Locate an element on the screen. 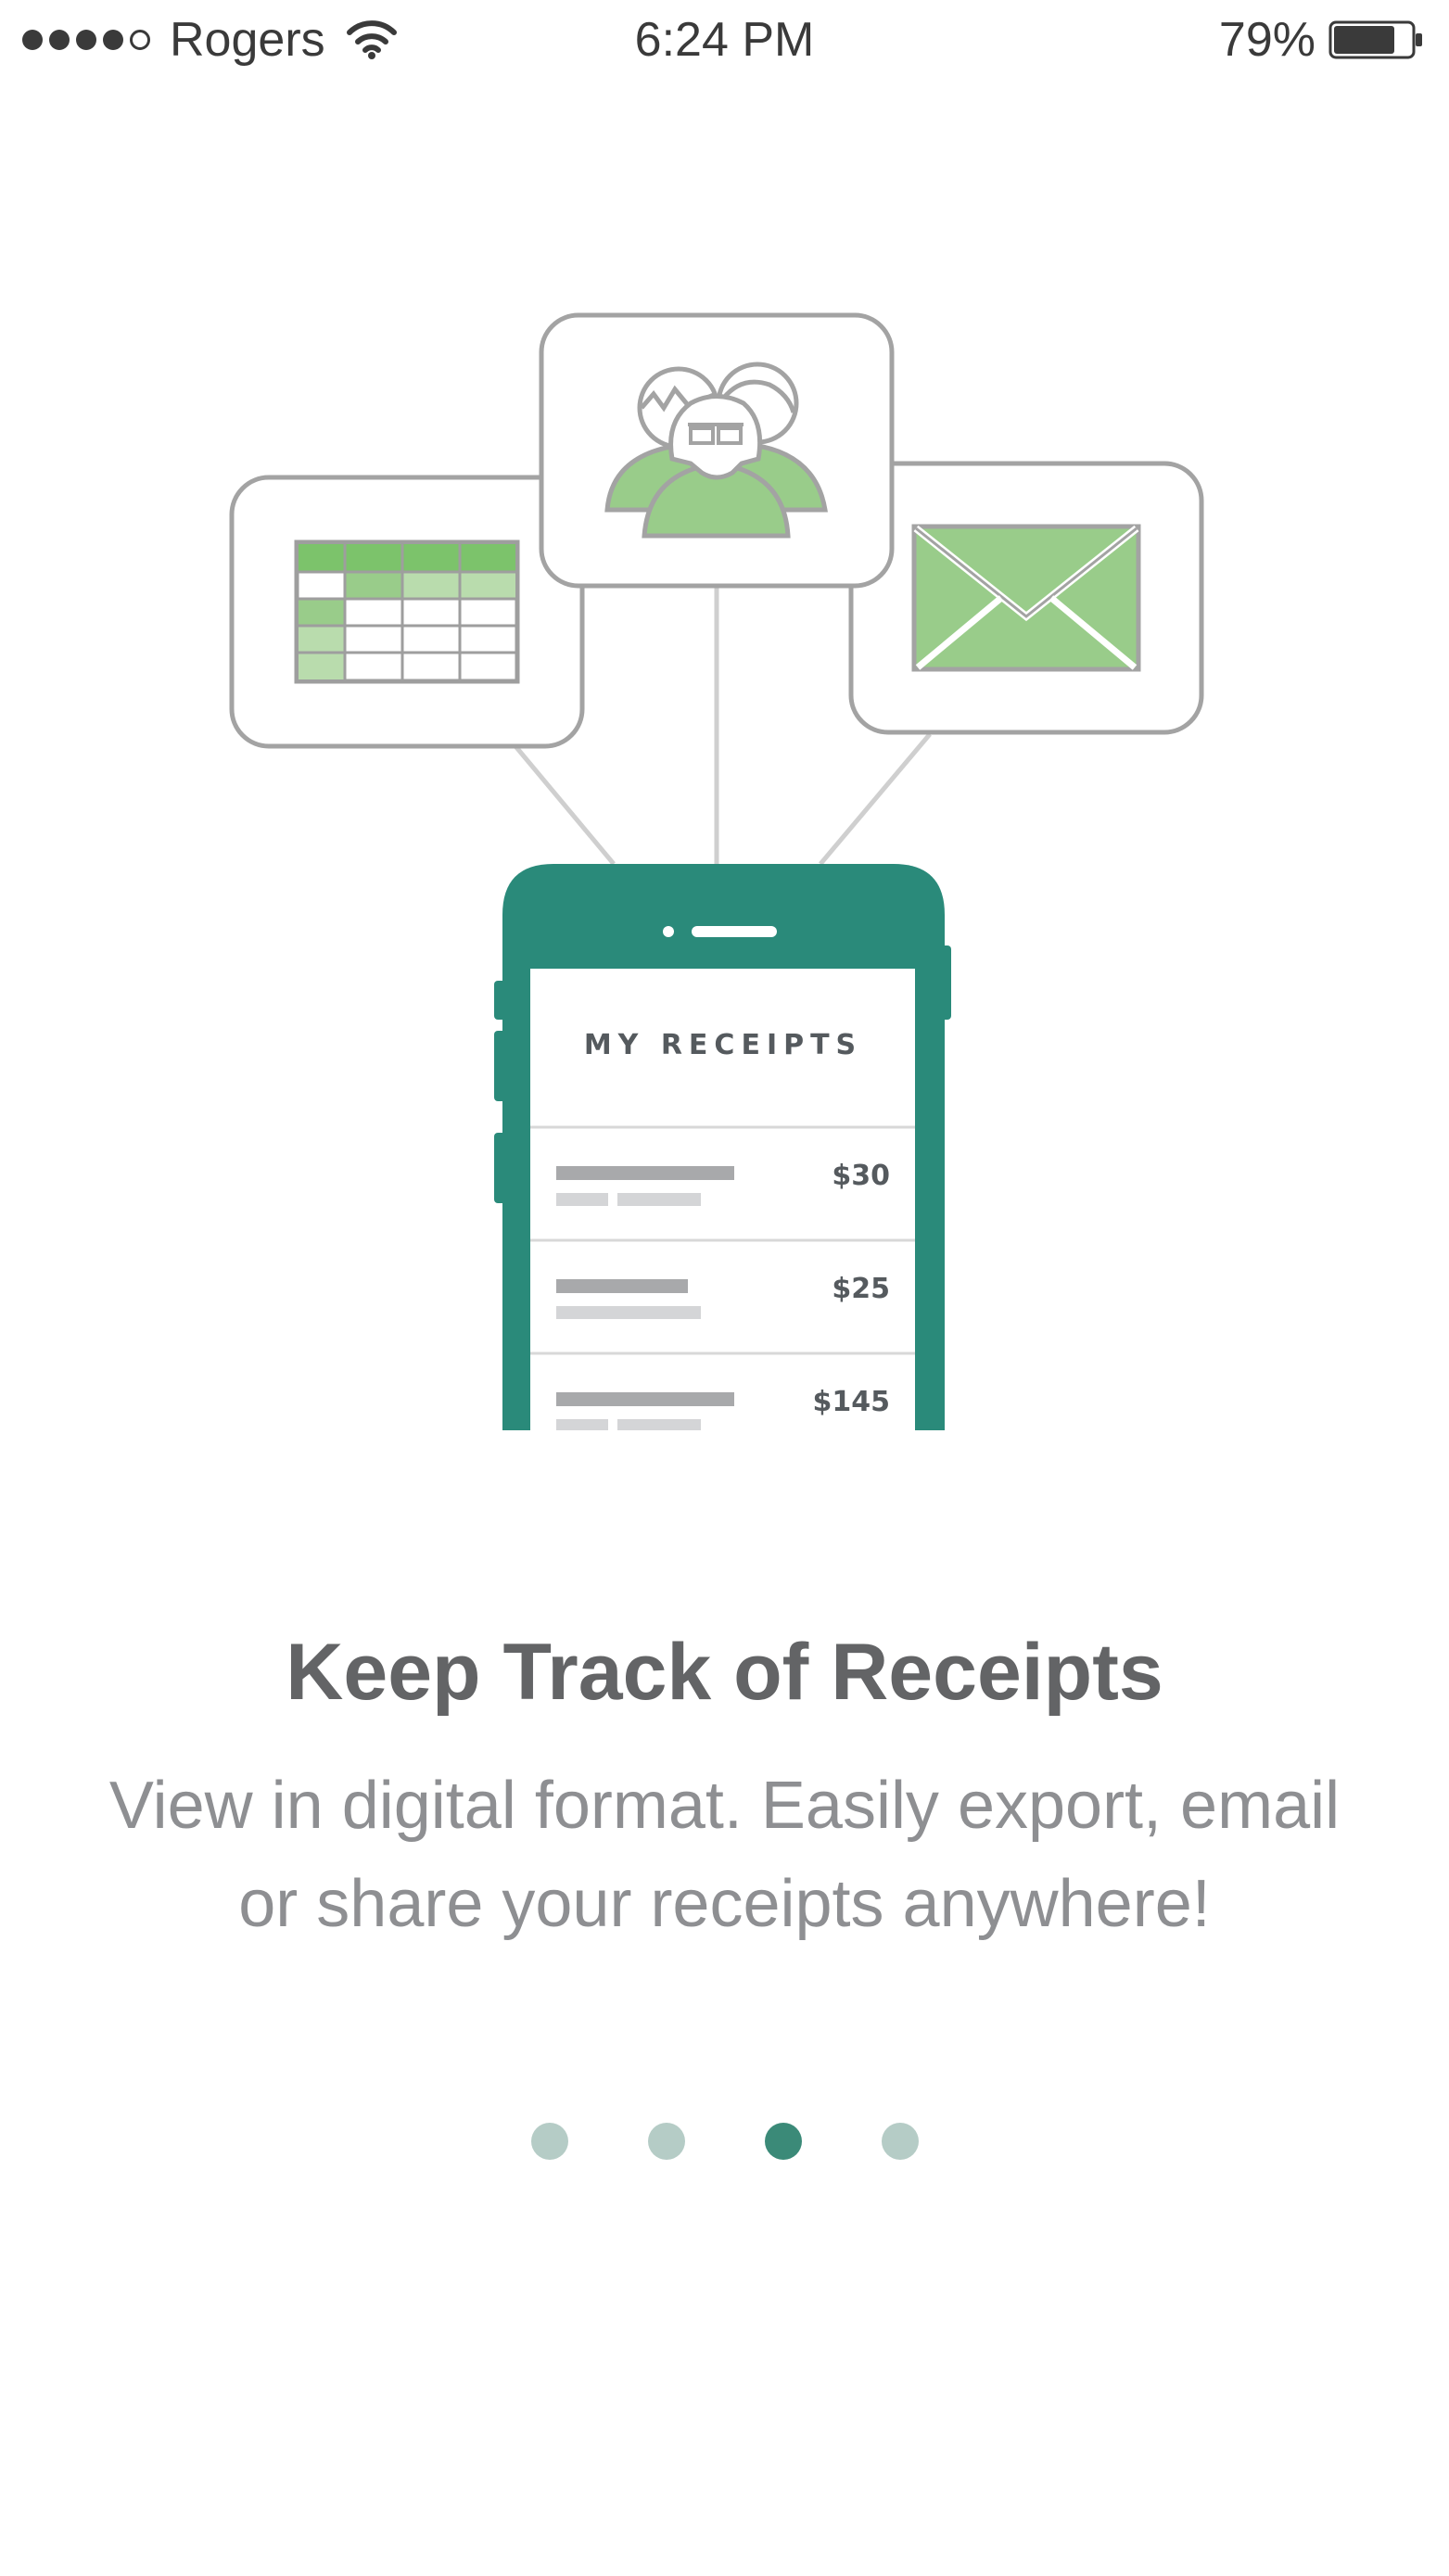  signal-strength-icon is located at coordinates (89, 40).